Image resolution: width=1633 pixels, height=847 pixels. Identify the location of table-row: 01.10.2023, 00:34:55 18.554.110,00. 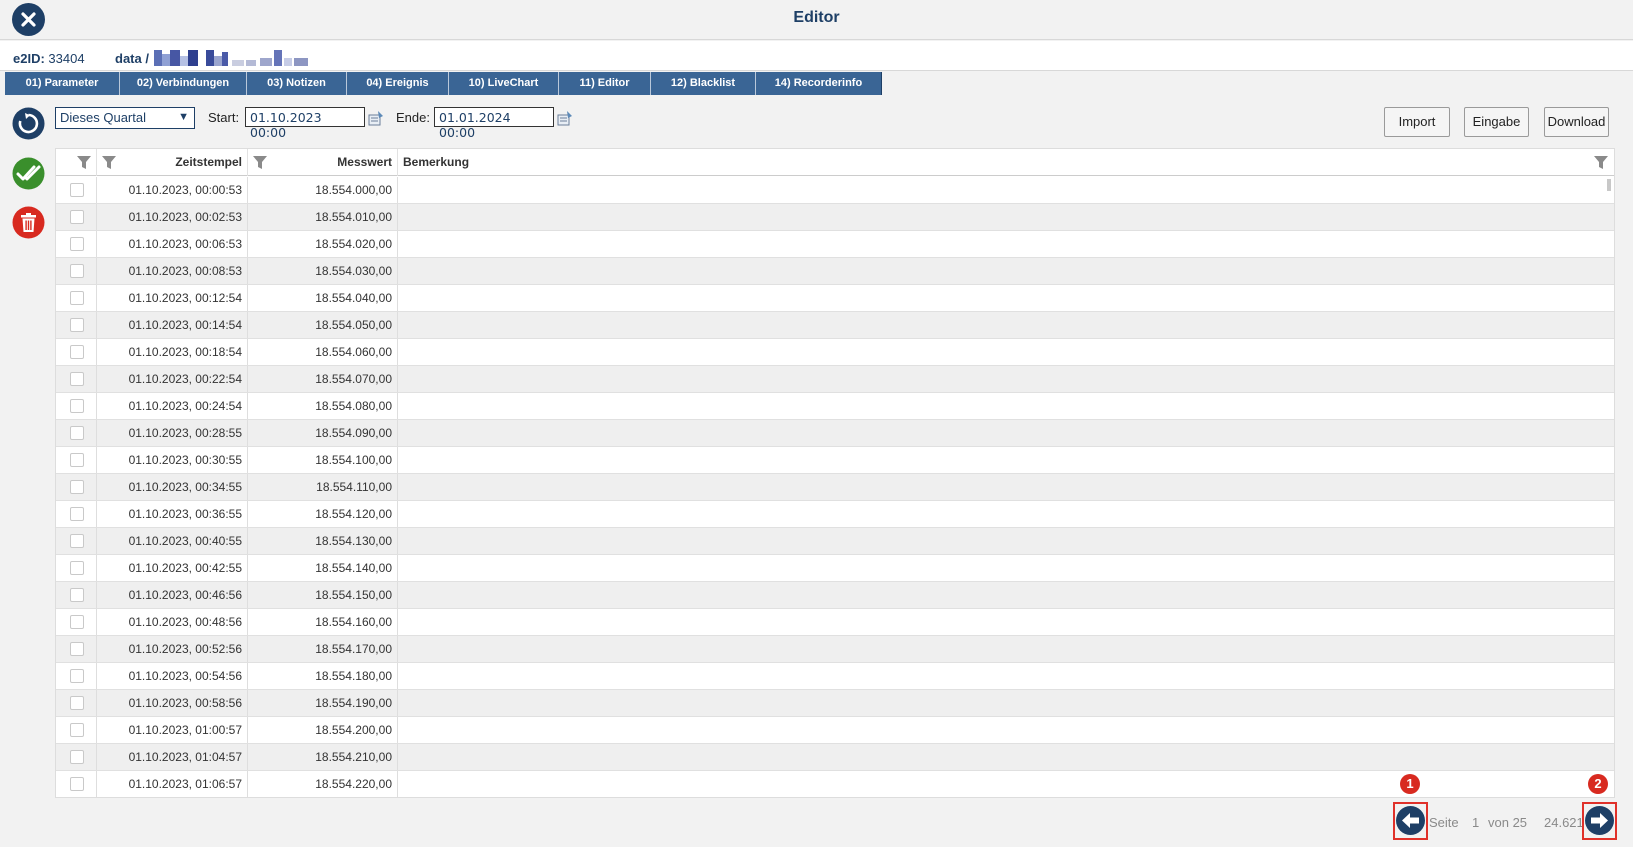
(835, 487).